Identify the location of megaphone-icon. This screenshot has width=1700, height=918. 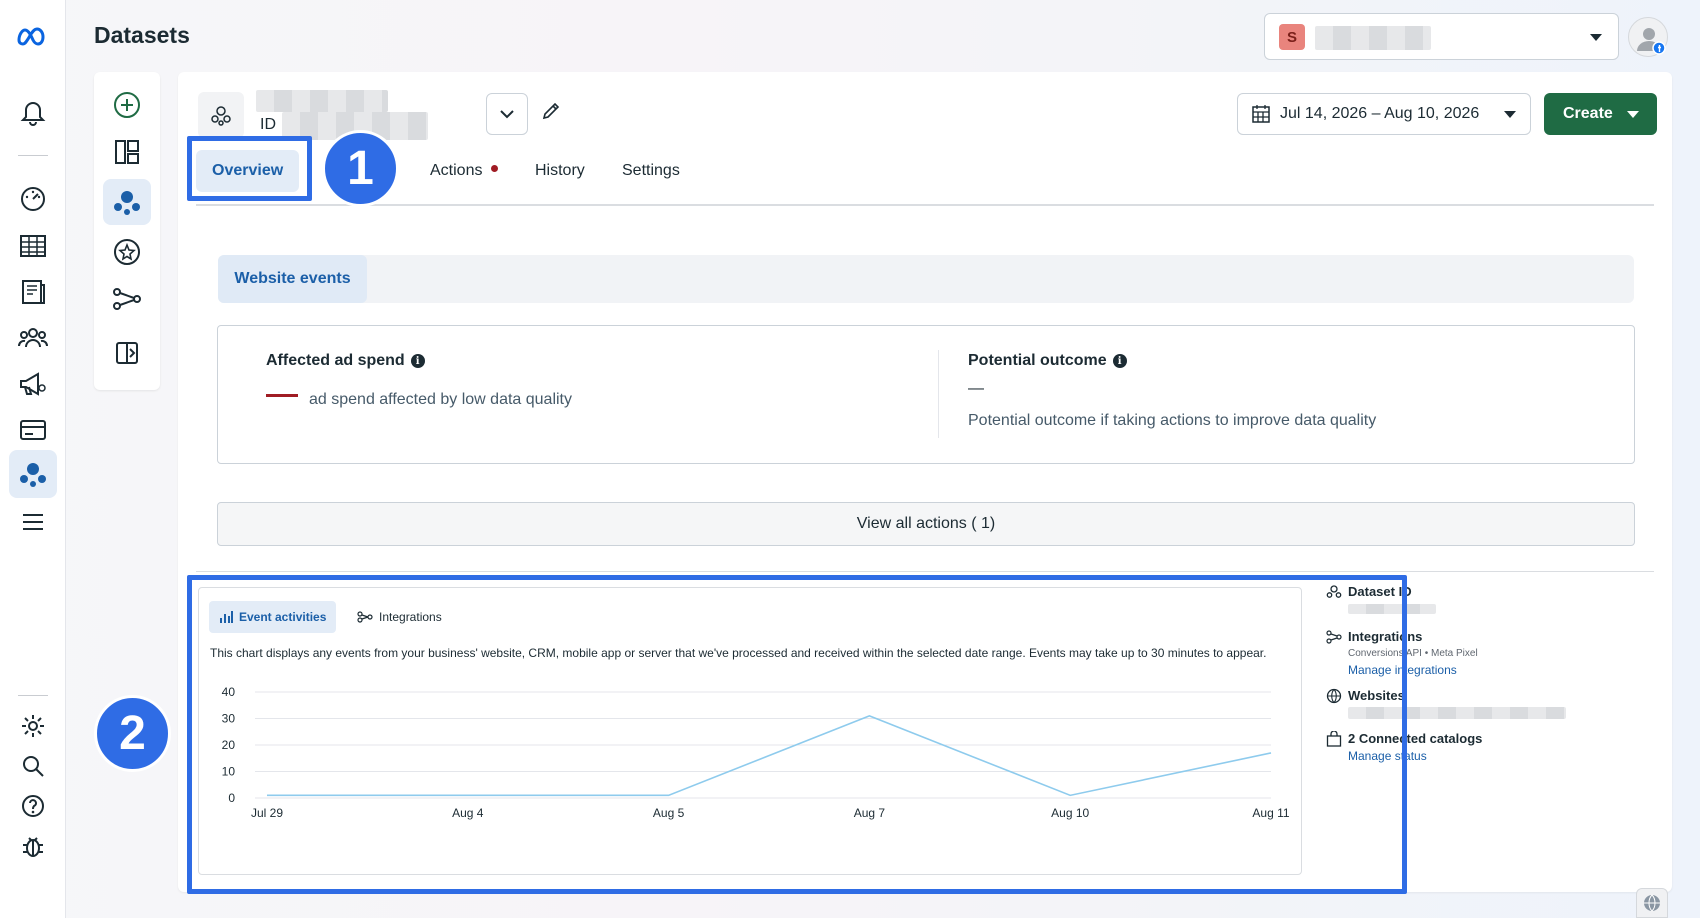
(33, 384).